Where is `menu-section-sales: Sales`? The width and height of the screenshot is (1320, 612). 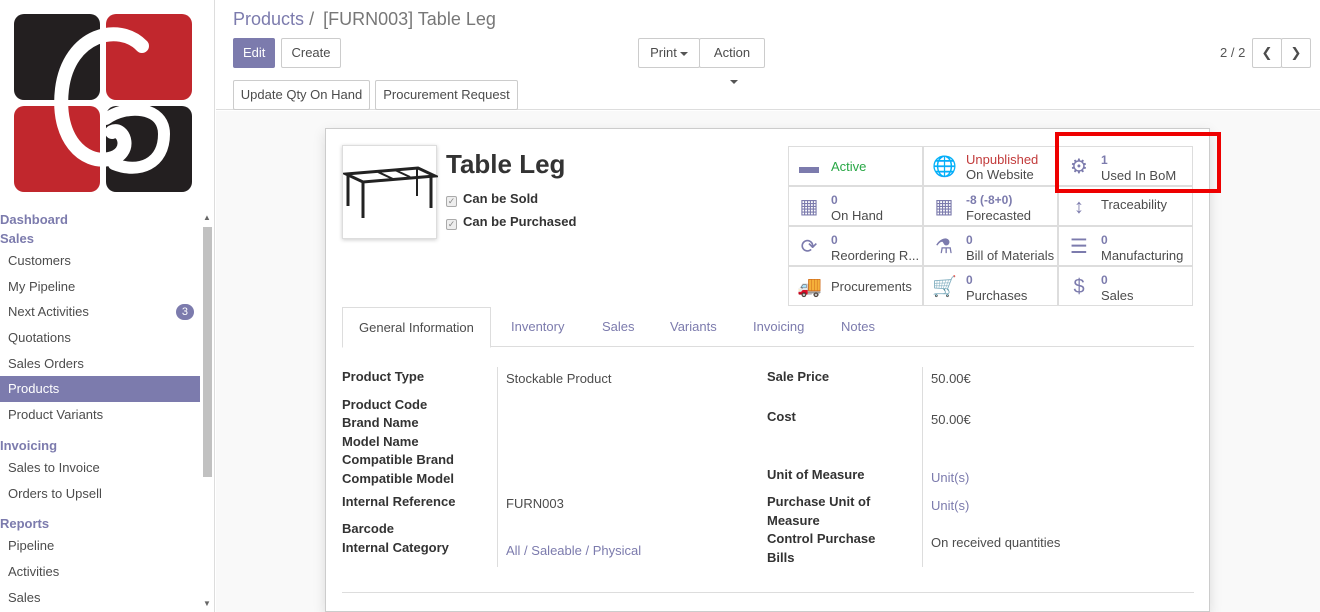 menu-section-sales: Sales is located at coordinates (100, 238).